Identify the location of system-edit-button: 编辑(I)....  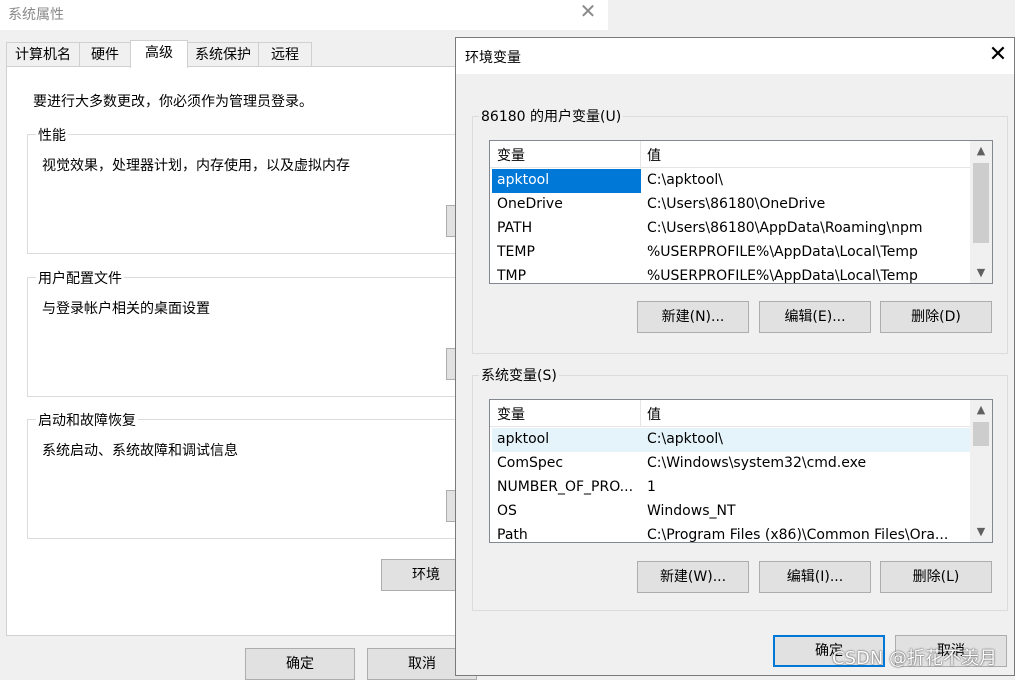
(815, 577).